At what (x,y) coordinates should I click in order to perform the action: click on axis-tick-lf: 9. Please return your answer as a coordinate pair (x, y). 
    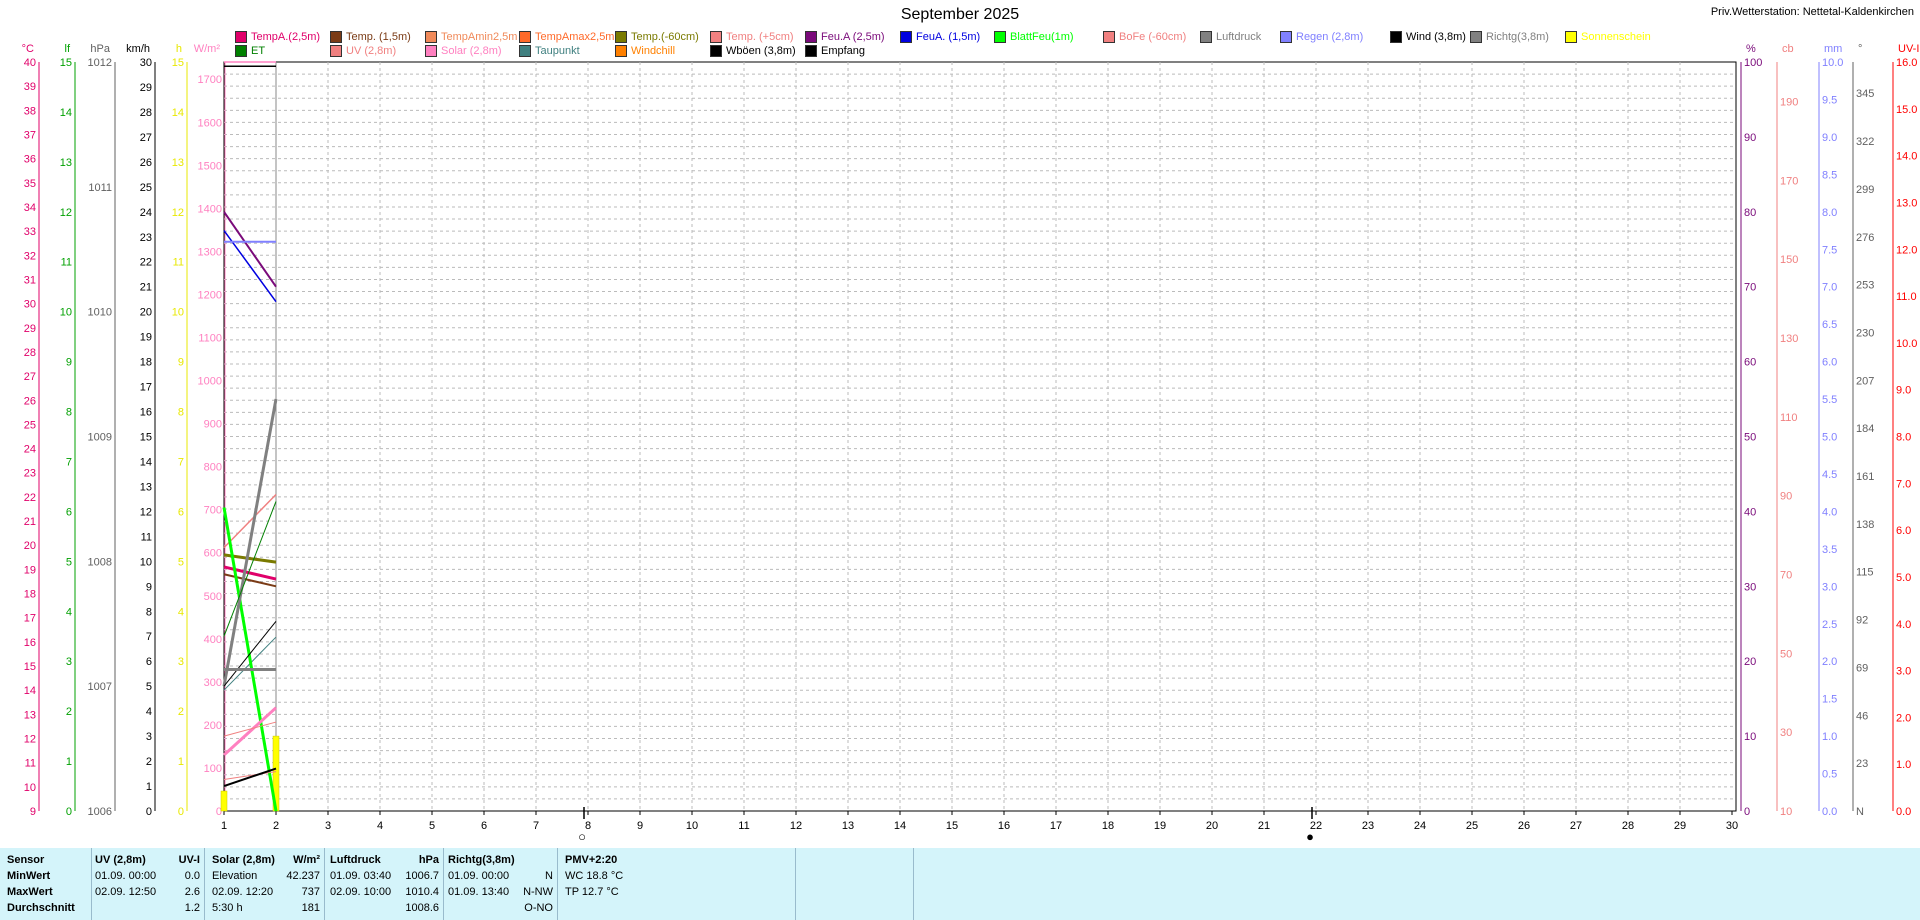
    Looking at the image, I should click on (69, 363).